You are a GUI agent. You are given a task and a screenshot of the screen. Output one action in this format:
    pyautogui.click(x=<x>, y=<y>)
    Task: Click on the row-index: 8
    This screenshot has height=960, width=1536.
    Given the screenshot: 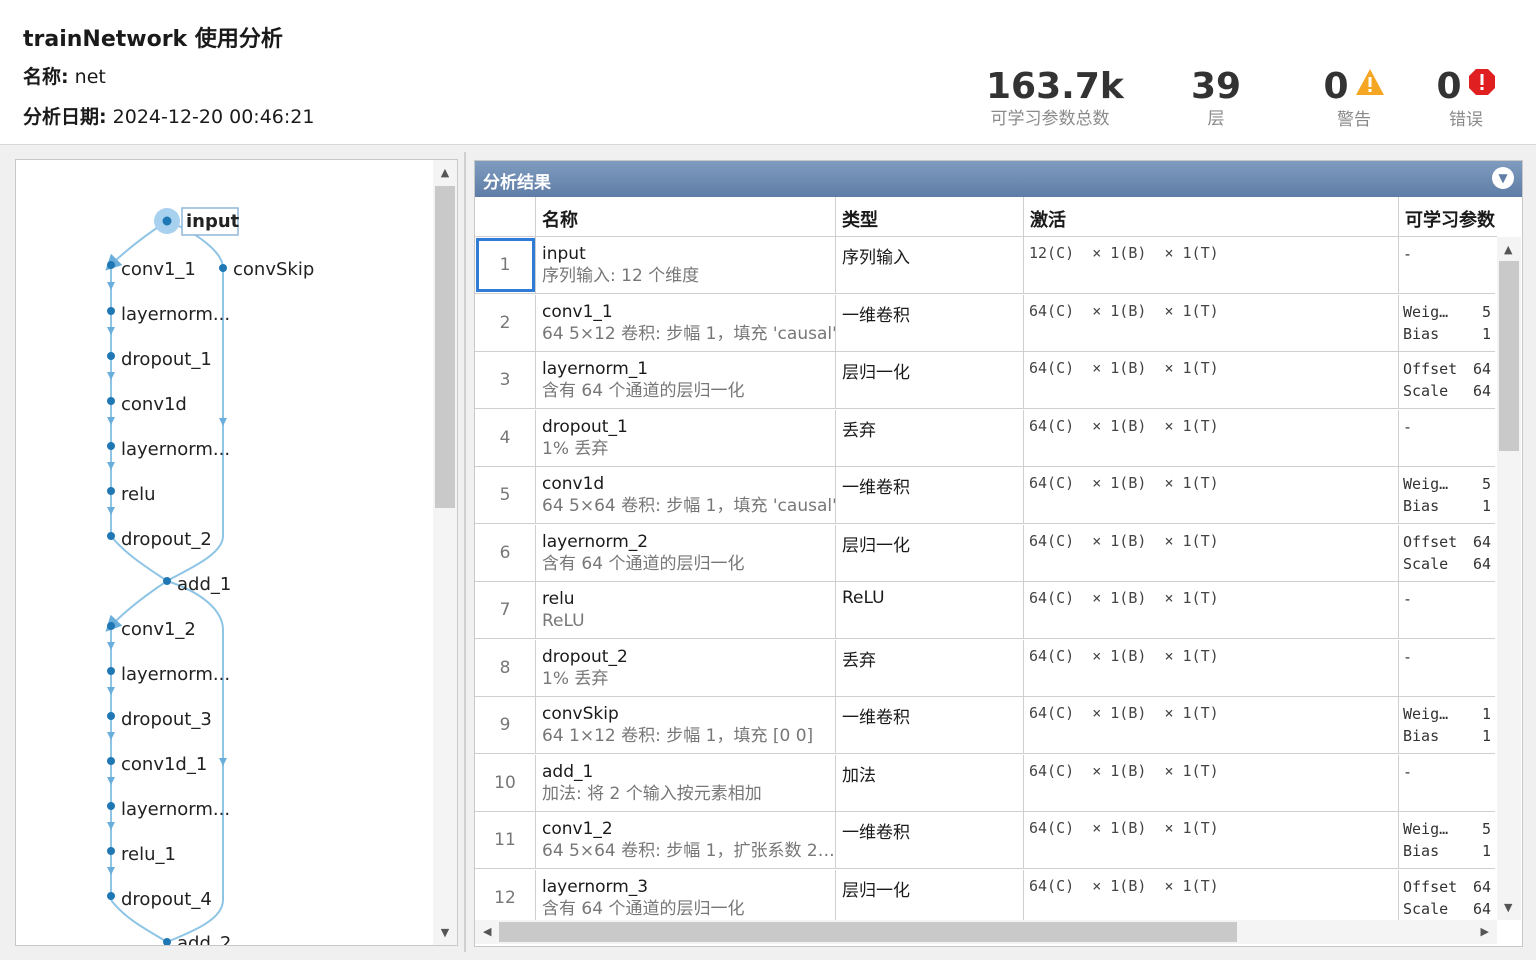 What is the action you would take?
    pyautogui.click(x=505, y=667)
    